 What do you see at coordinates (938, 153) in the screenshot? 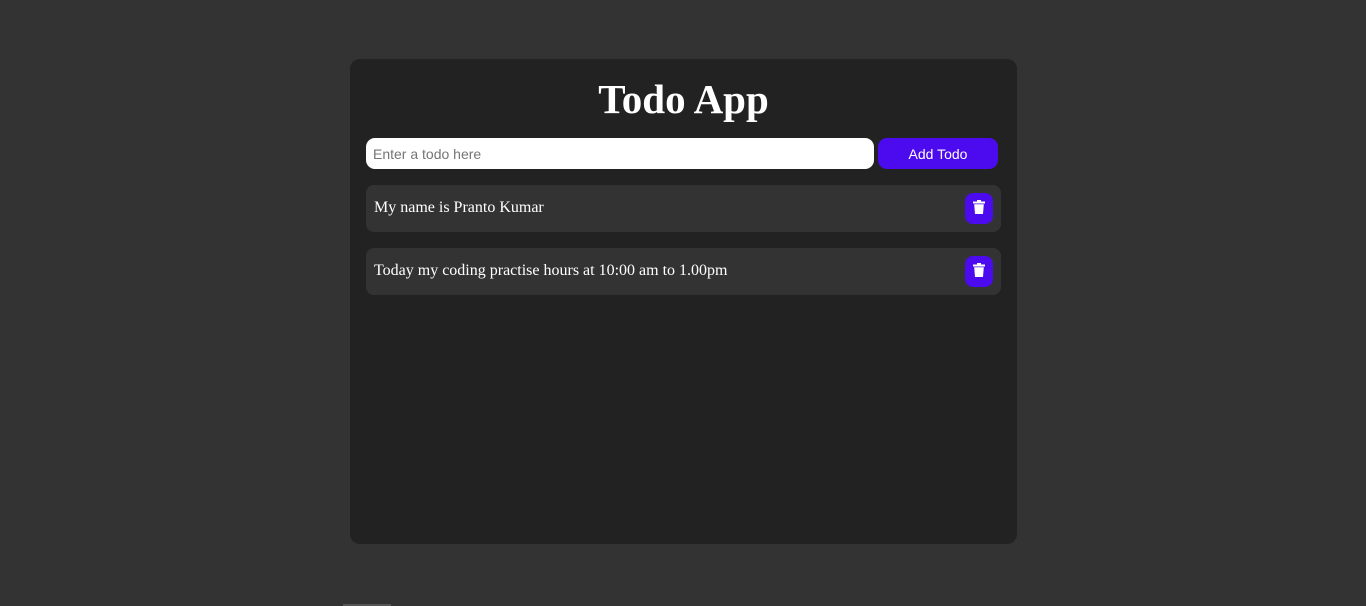
I see `add-todo-button: Add Todo` at bounding box center [938, 153].